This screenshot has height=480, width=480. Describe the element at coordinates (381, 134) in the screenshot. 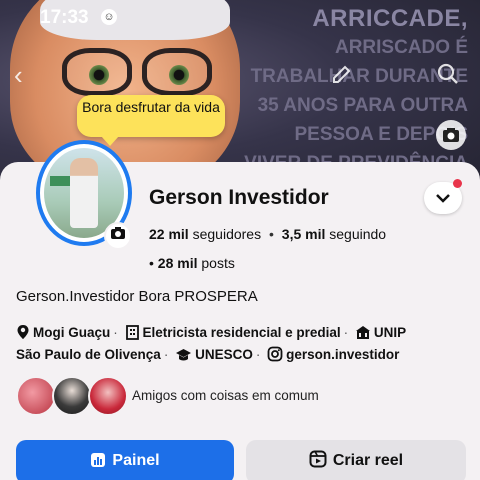

I see `cover-text-line: PESSOA E DEPOIS` at that location.